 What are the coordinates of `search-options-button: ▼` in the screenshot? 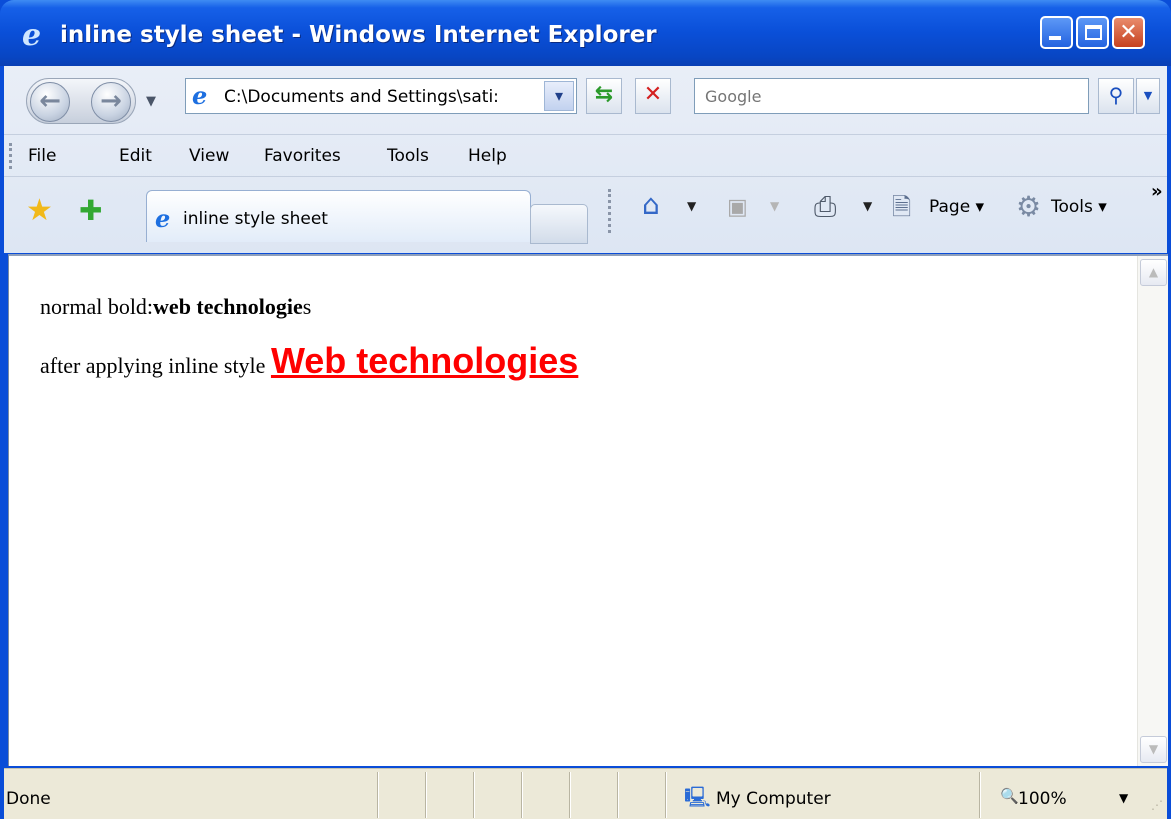 It's located at (1148, 96).